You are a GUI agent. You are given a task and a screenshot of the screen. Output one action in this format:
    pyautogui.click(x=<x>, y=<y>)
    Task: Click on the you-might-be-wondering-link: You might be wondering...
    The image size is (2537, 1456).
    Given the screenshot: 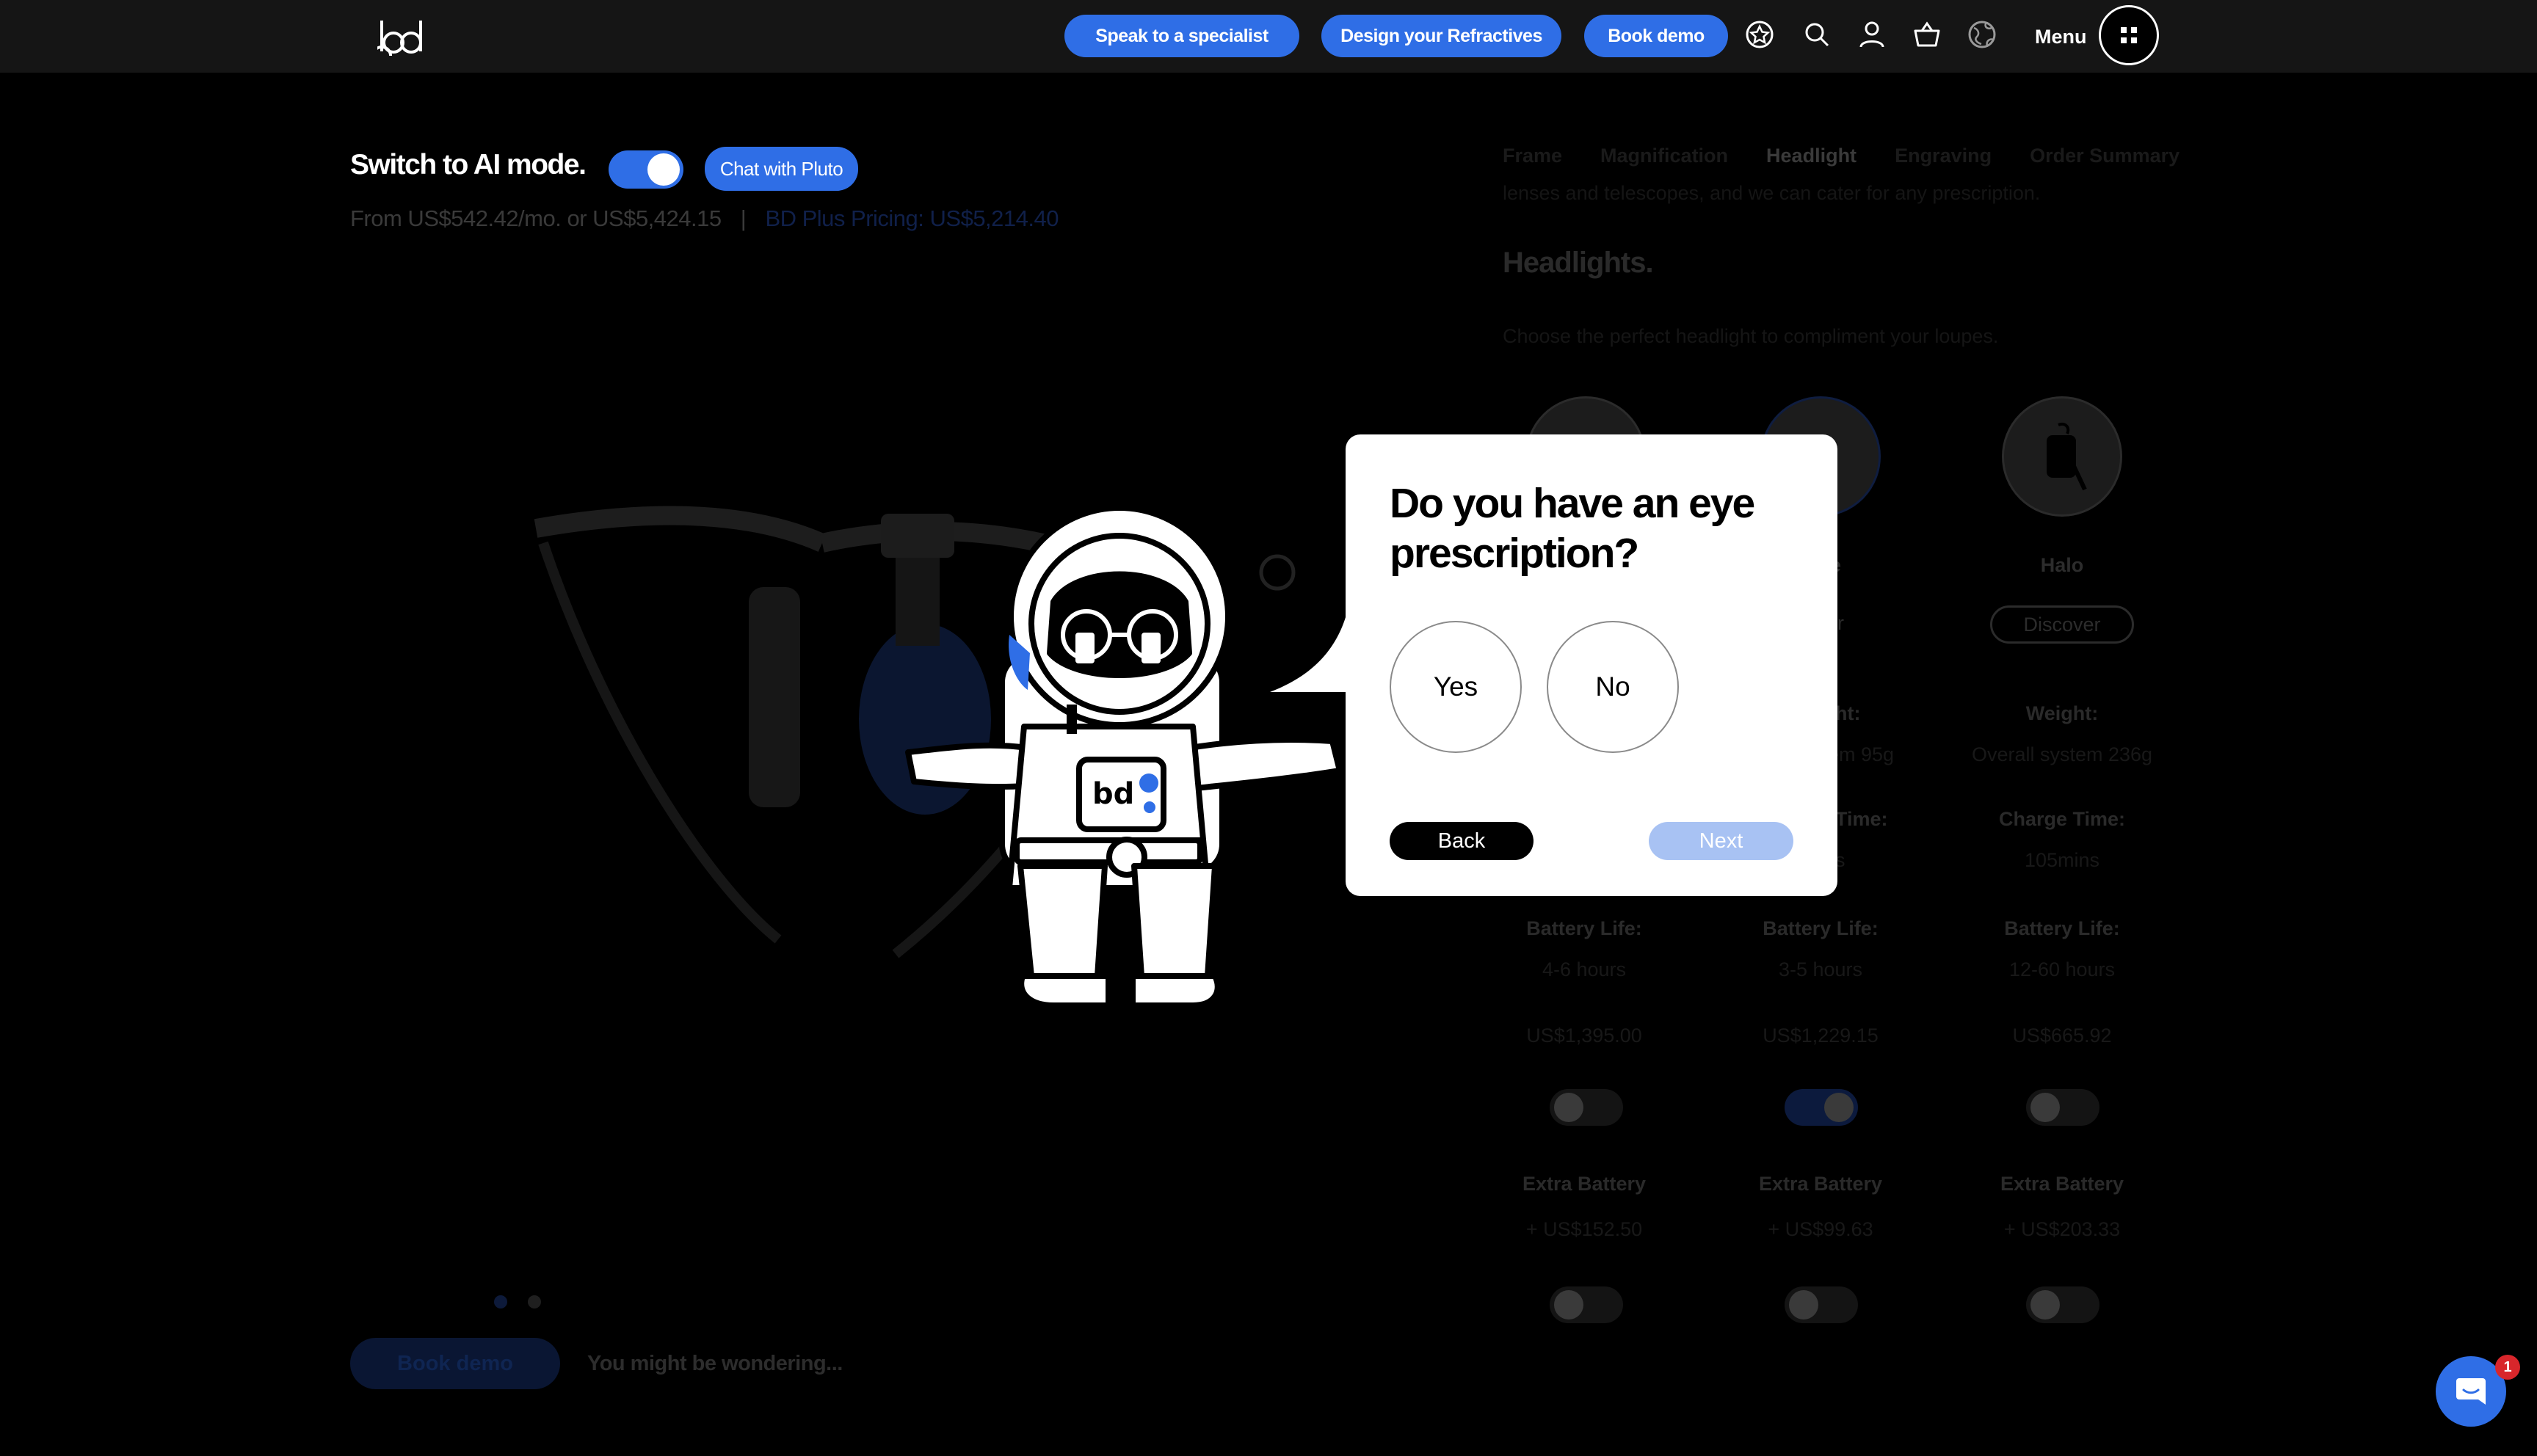 What is the action you would take?
    pyautogui.click(x=715, y=1364)
    